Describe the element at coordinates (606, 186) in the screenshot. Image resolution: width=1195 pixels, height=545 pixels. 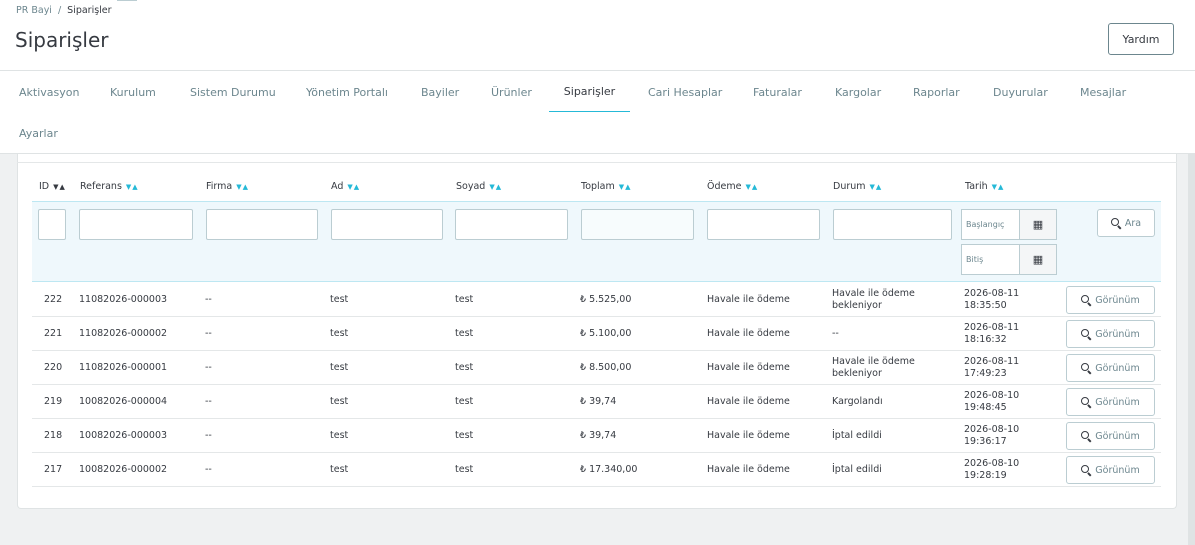
I see `col-head-toplam: Toplam ▼▲` at that location.